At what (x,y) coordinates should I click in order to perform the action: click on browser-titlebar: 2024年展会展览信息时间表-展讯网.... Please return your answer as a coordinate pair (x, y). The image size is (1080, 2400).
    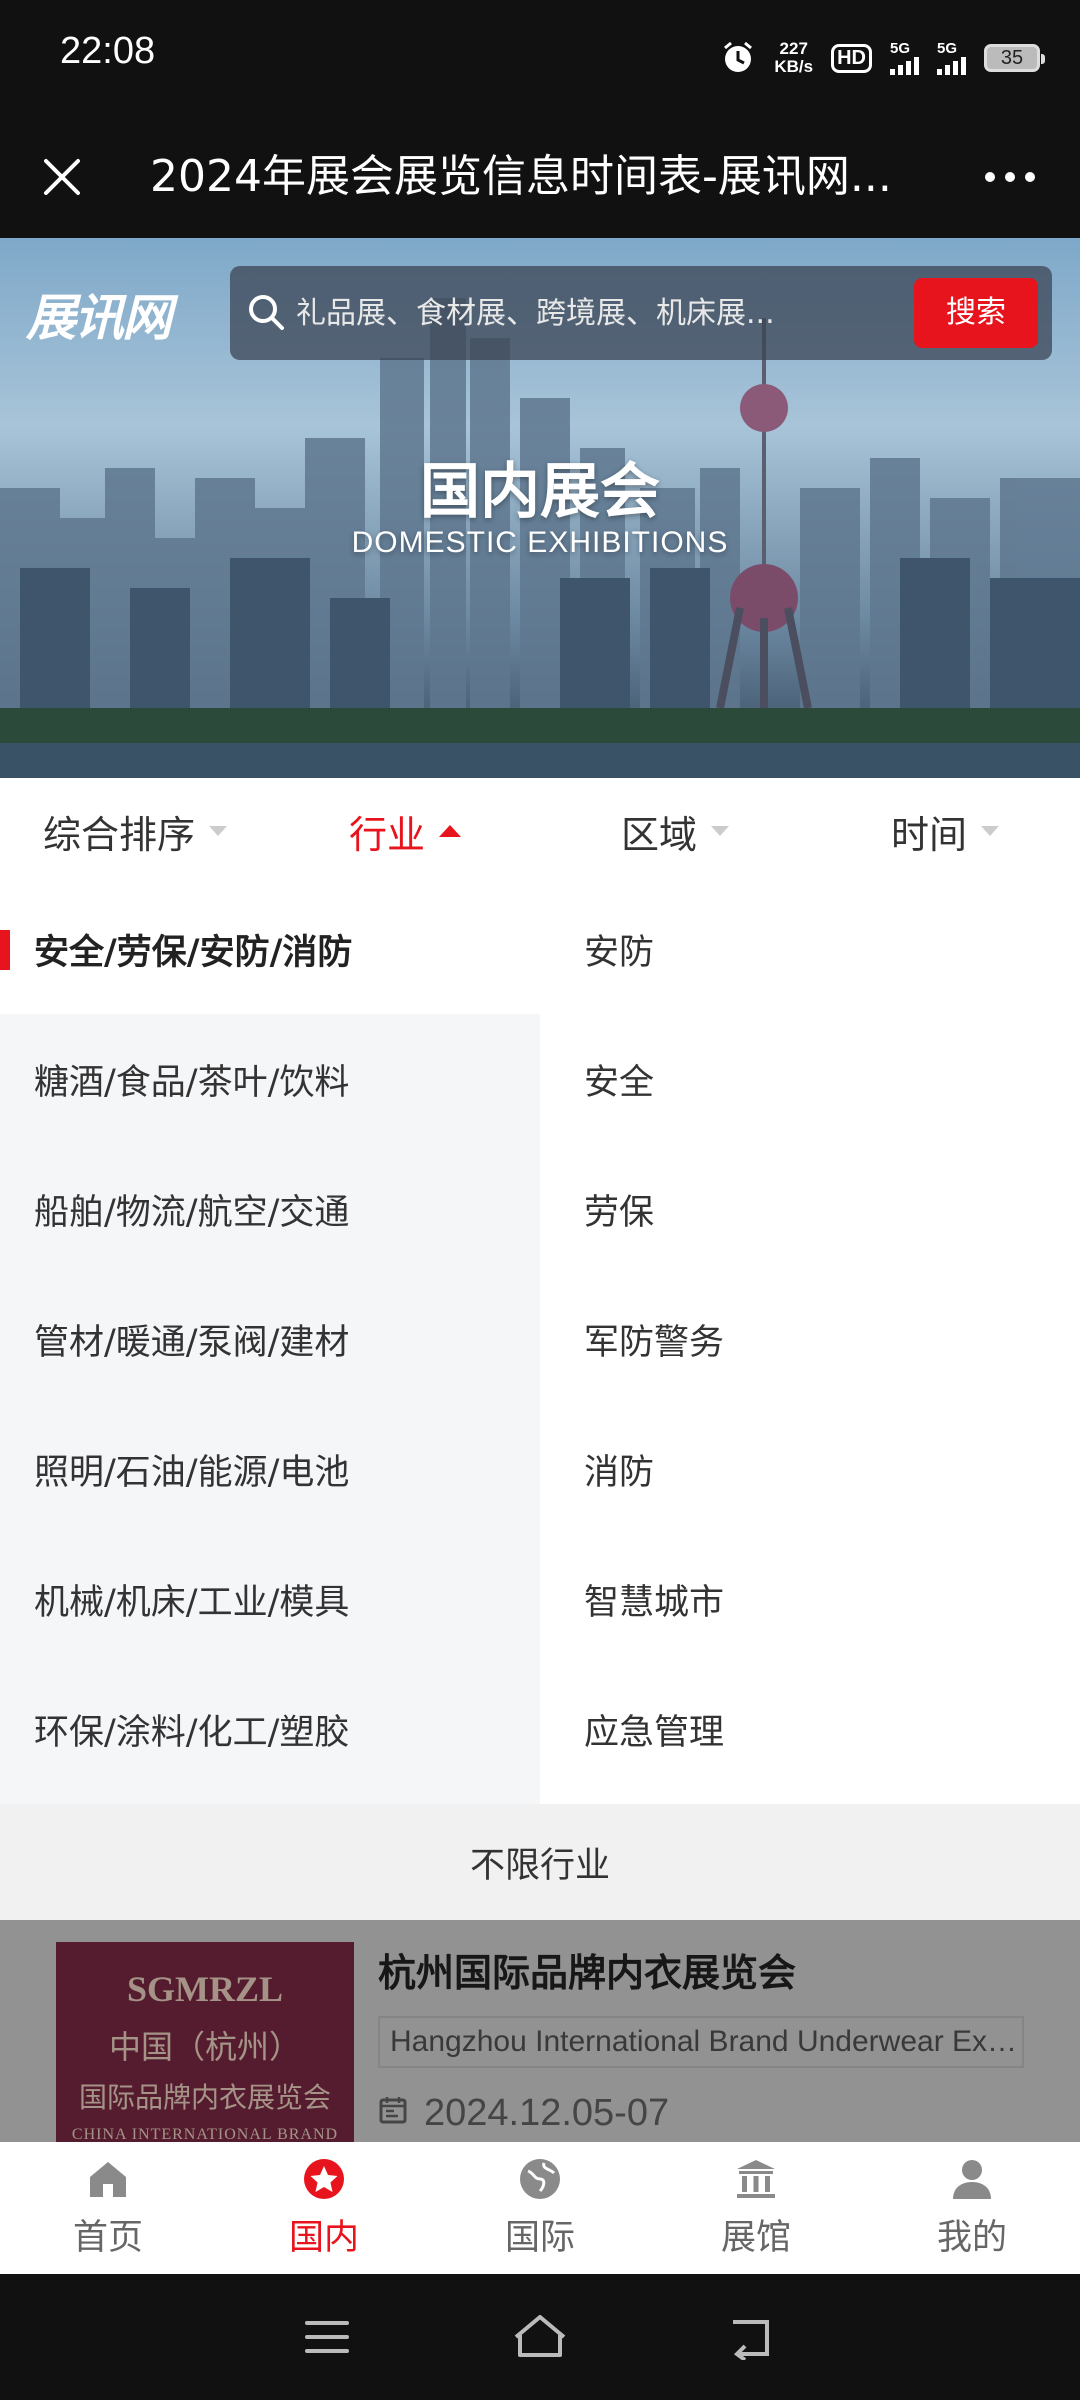
    Looking at the image, I should click on (540, 176).